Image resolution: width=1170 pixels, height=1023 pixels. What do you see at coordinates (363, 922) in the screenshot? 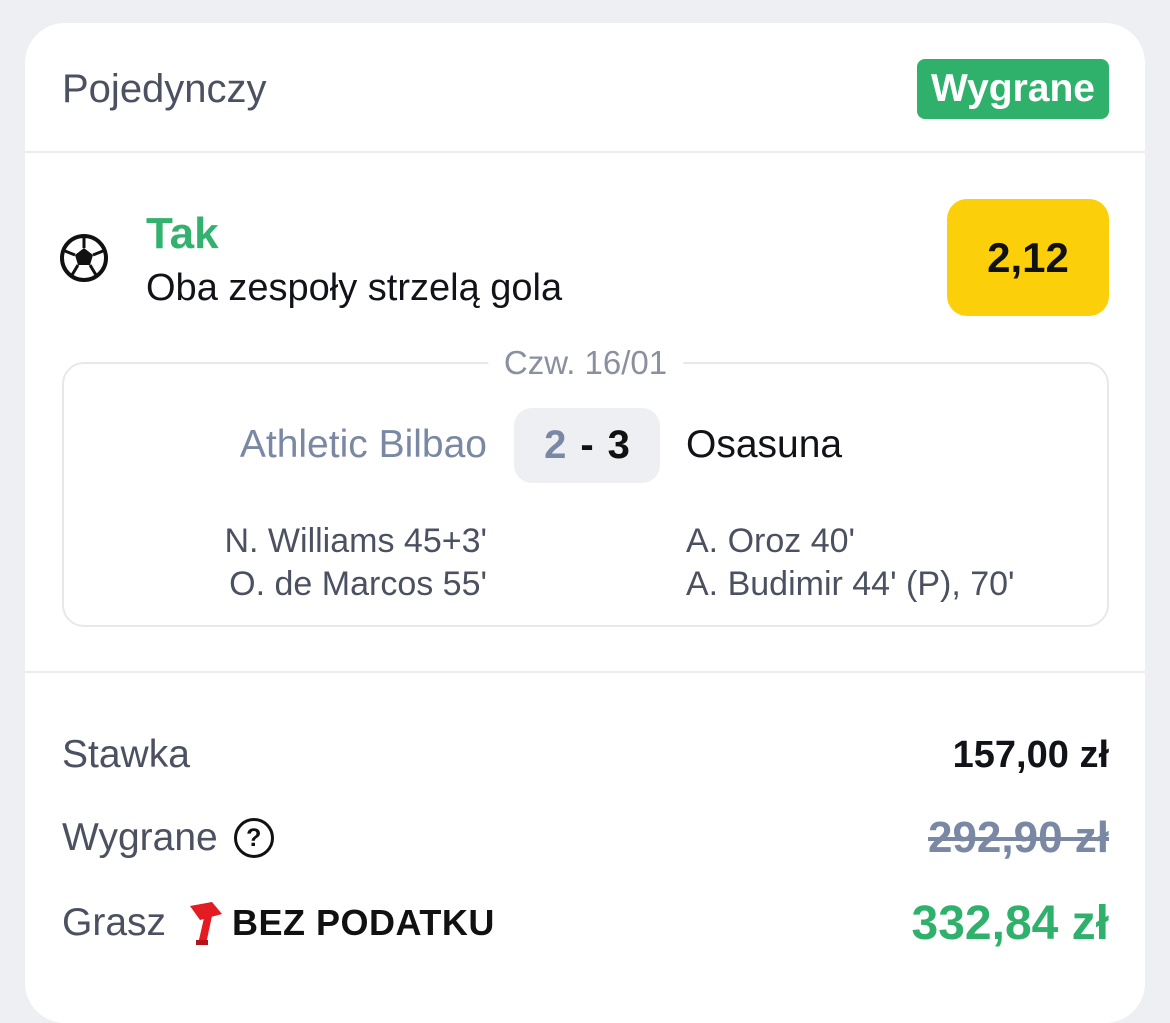
I see `tax-free-text: BEZ PODATKU` at bounding box center [363, 922].